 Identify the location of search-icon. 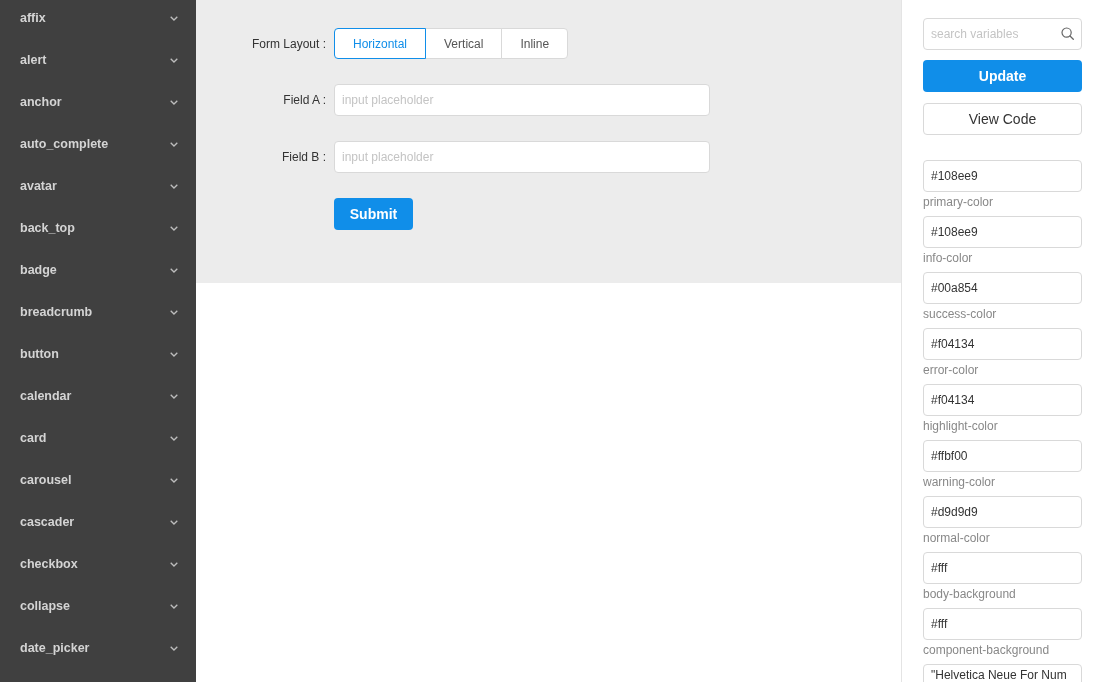
(1067, 33).